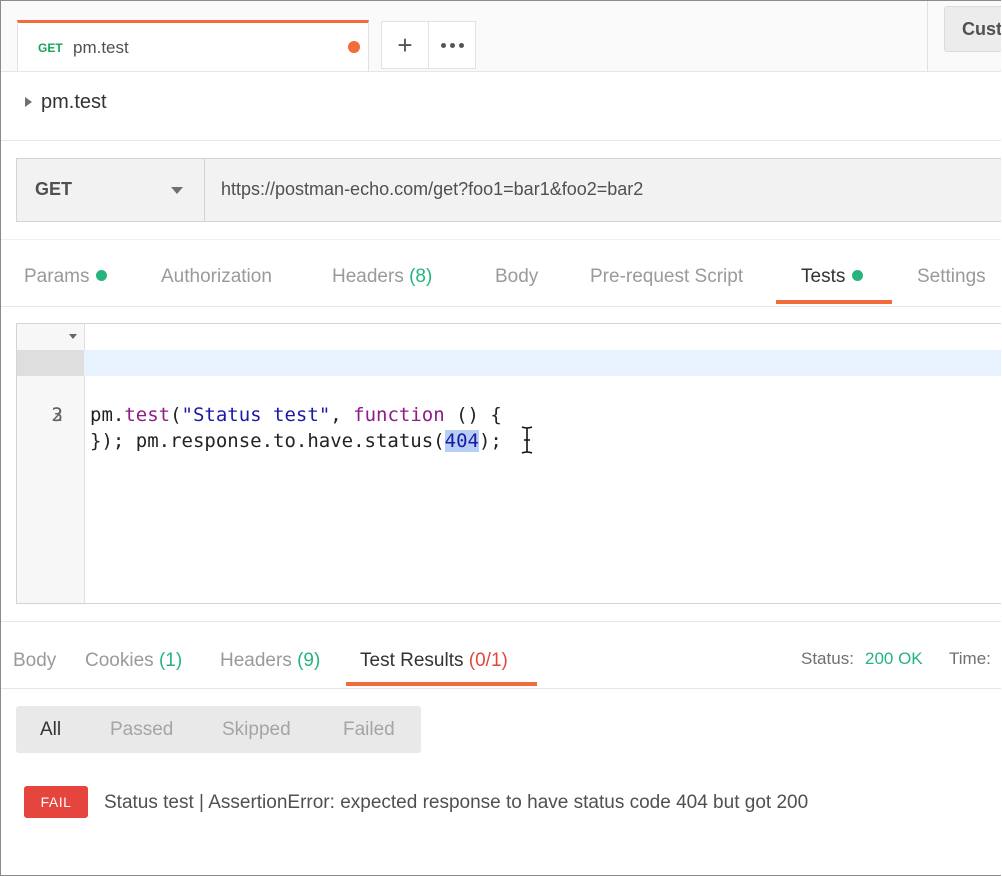  What do you see at coordinates (119, 660) in the screenshot?
I see `response-tab-cookies-label: Cookies` at bounding box center [119, 660].